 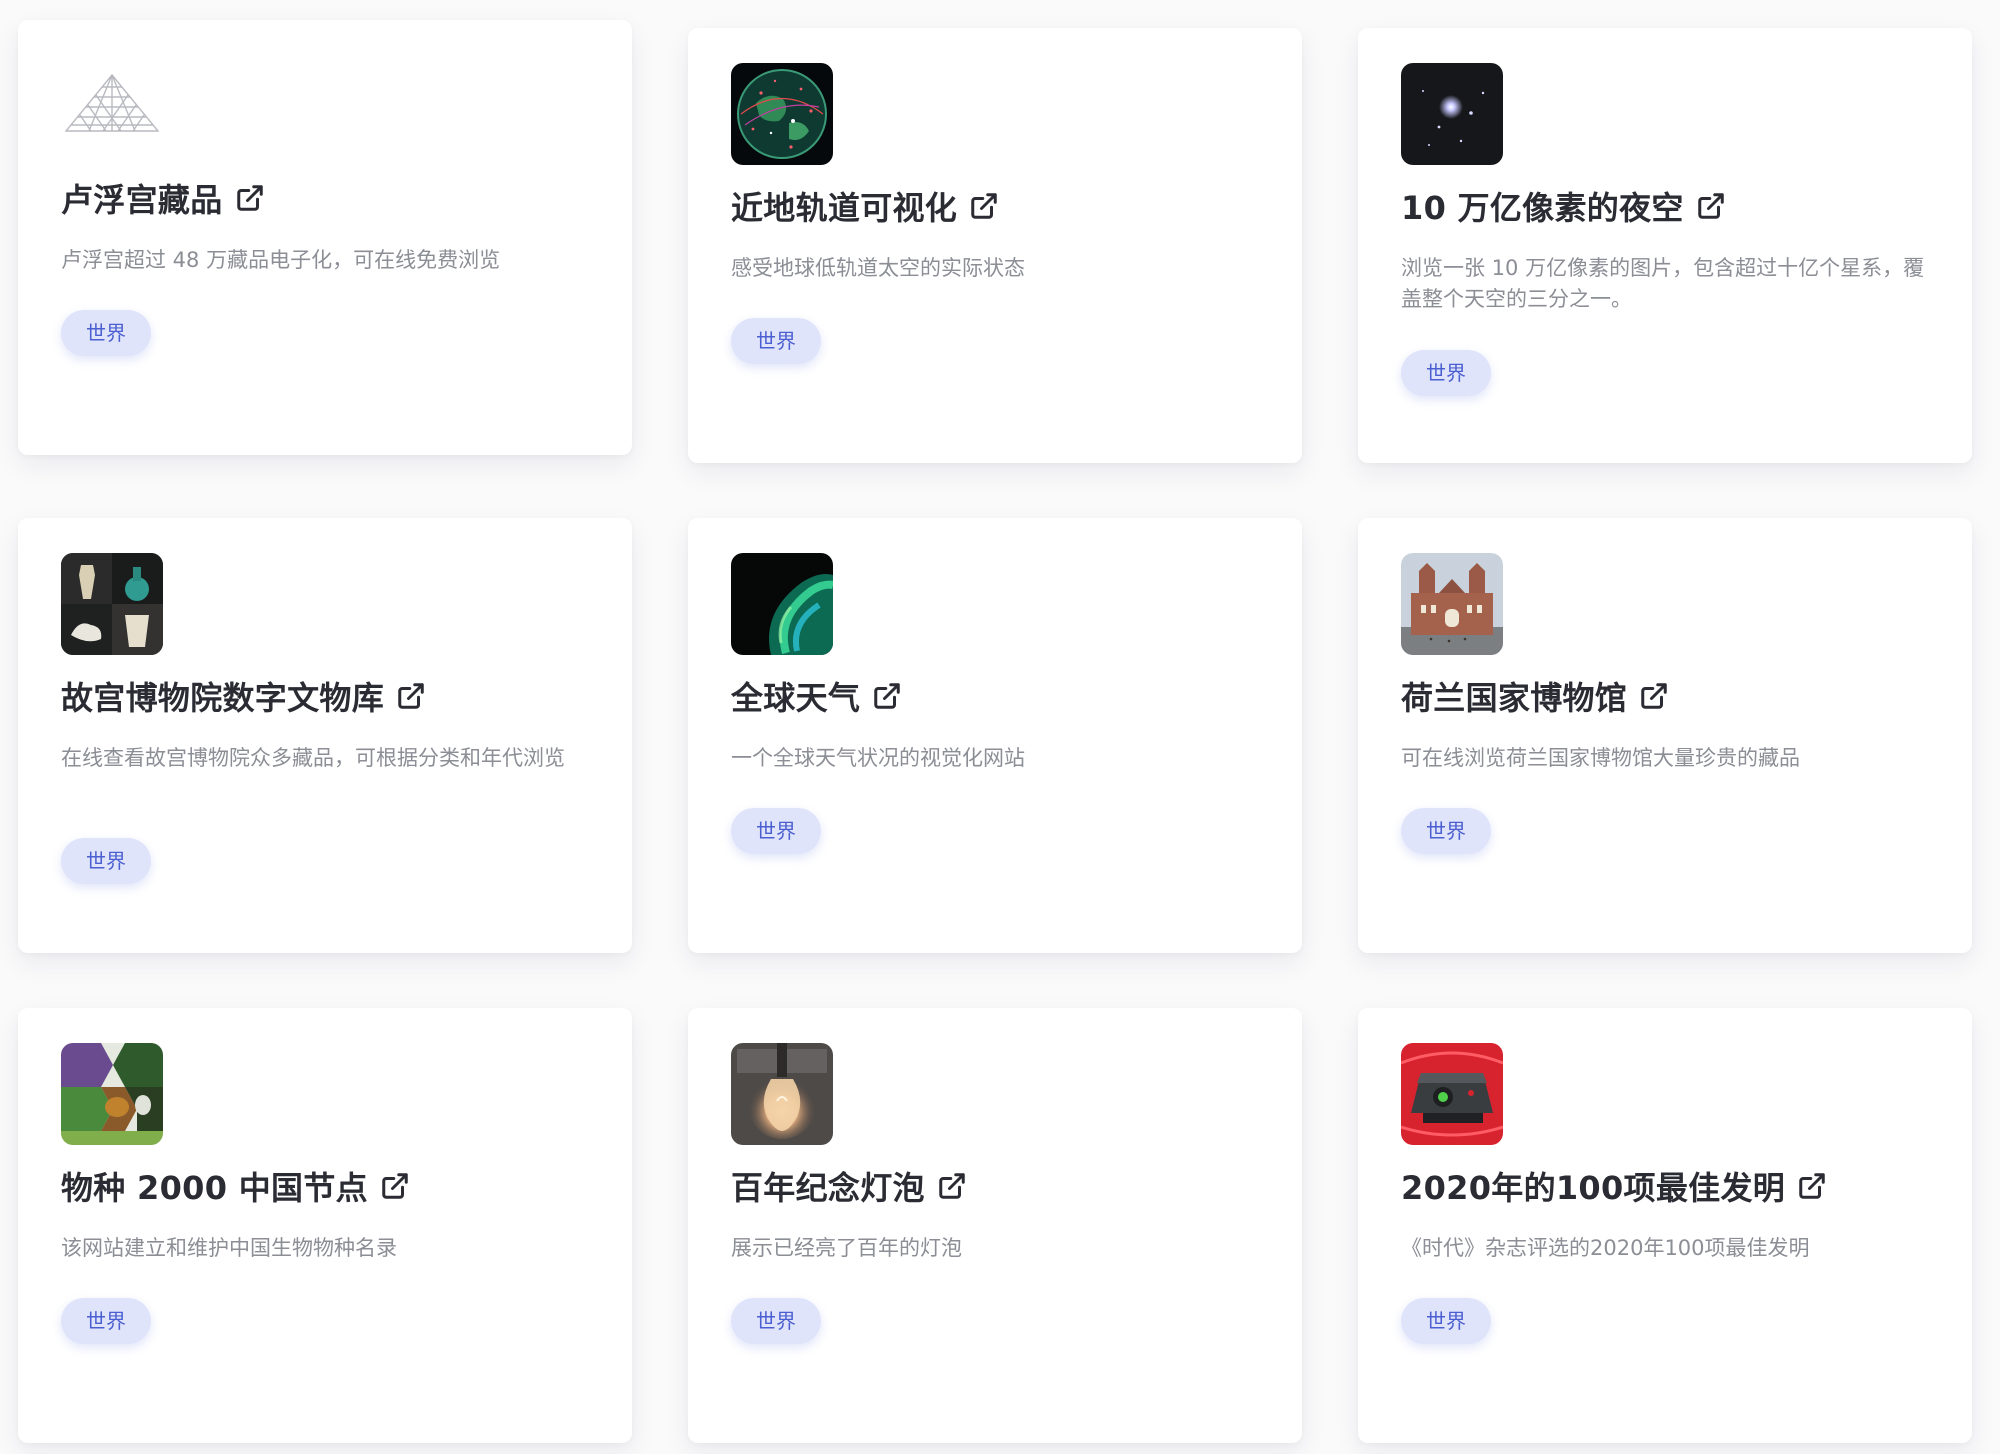 I want to click on card-title: 10 万亿像素的夜空, so click(x=1542, y=206).